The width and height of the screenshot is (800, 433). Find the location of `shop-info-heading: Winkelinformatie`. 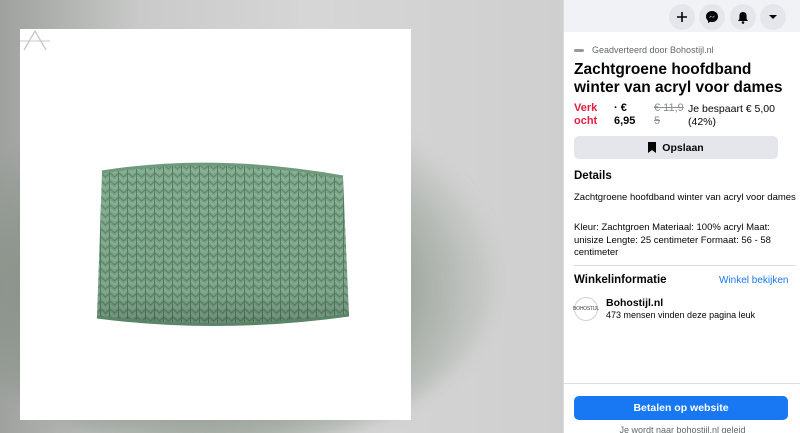

shop-info-heading: Winkelinformatie is located at coordinates (620, 280).